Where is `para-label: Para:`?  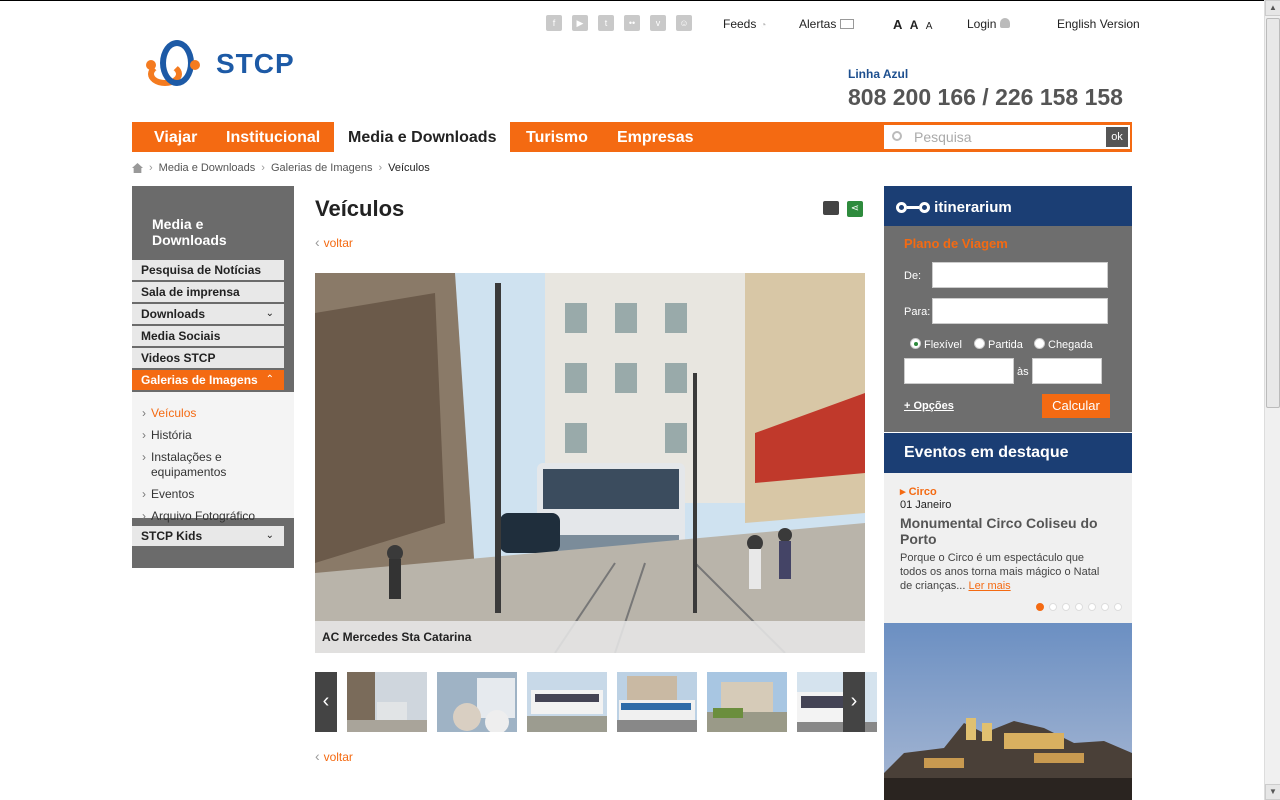
para-label: Para: is located at coordinates (917, 312).